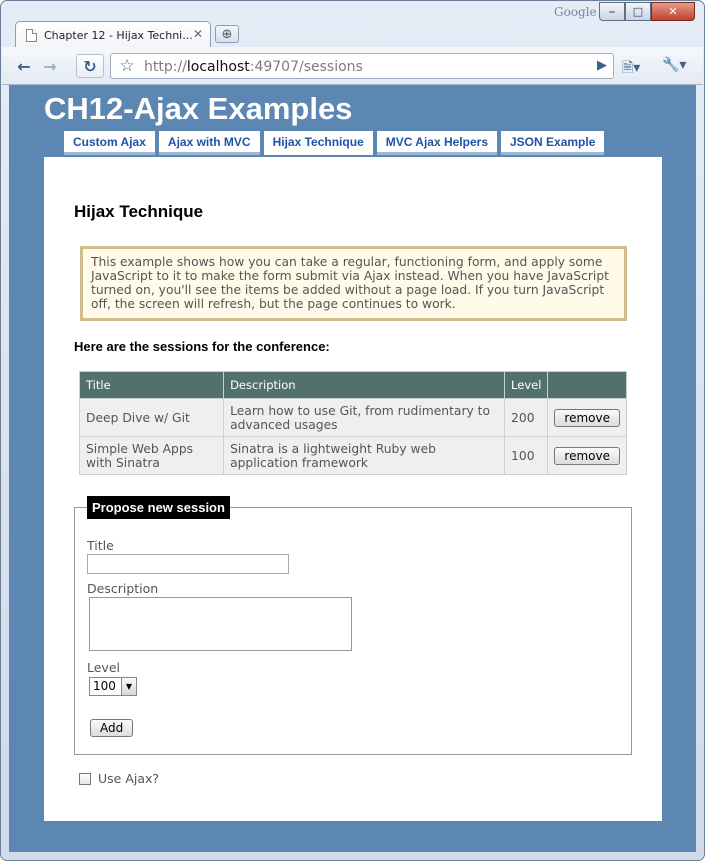 The image size is (705, 861). What do you see at coordinates (575, 12) in the screenshot?
I see `browser-brand: Google` at bounding box center [575, 12].